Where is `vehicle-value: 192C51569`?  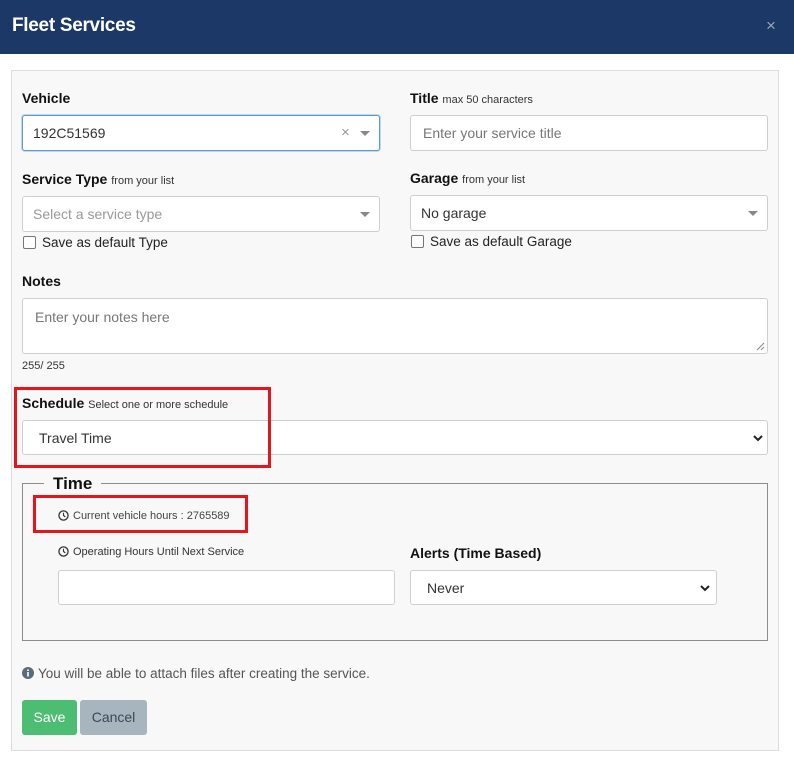 vehicle-value: 192C51569 is located at coordinates (69, 133).